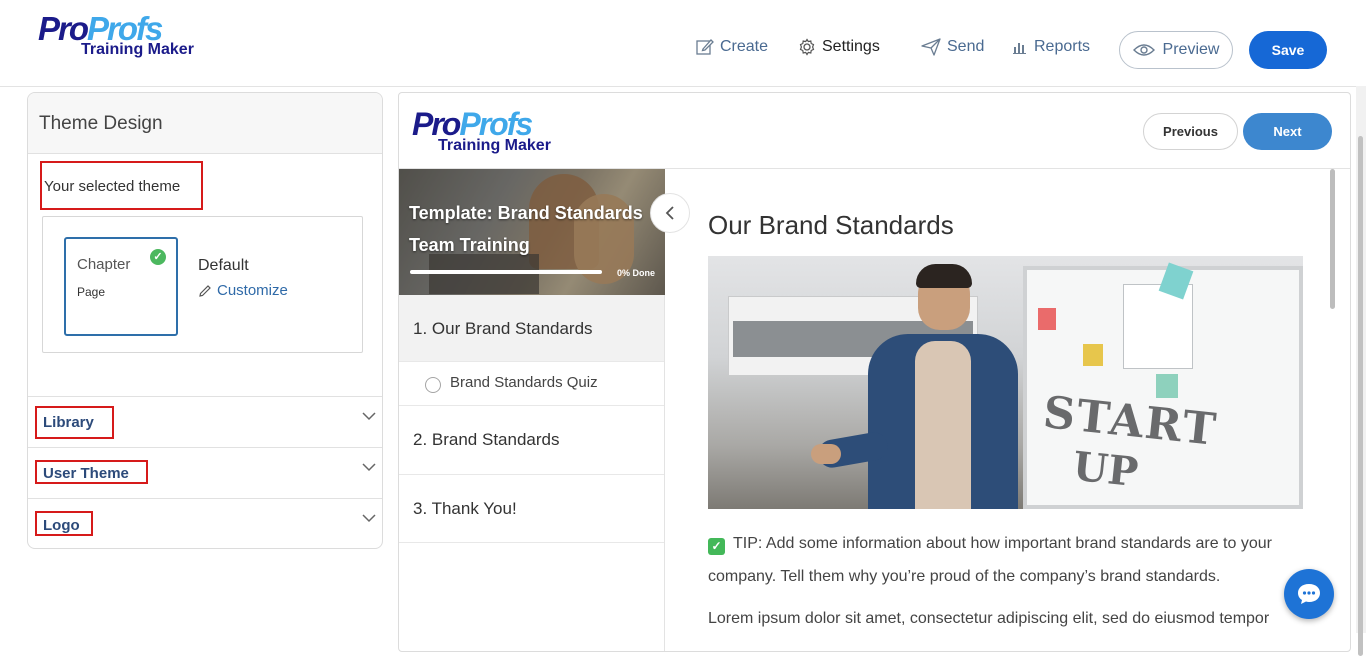 This screenshot has width=1366, height=656. I want to click on collapse-sidebar-button, so click(670, 213).